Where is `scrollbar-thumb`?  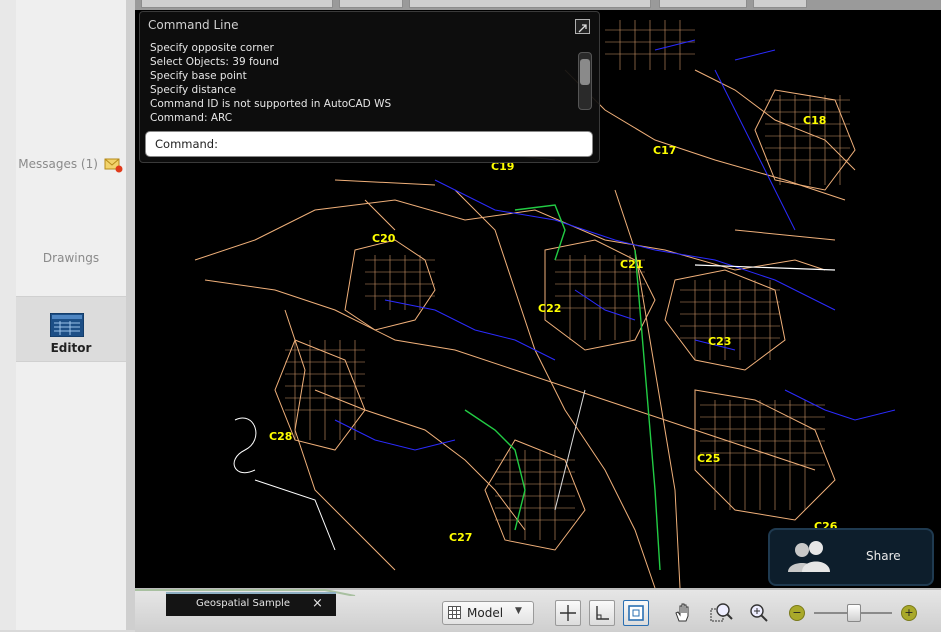
scrollbar-thumb is located at coordinates (585, 72).